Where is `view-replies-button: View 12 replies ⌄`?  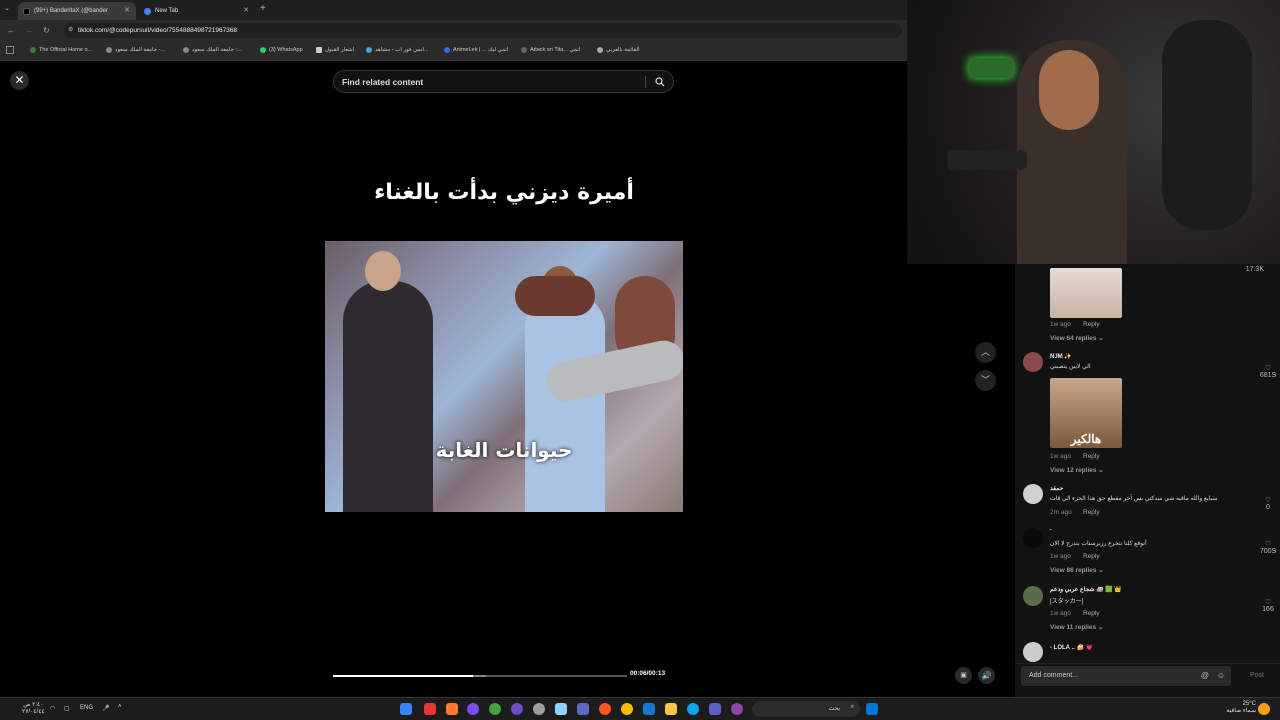 view-replies-button: View 12 replies ⌄ is located at coordinates (1077, 470).